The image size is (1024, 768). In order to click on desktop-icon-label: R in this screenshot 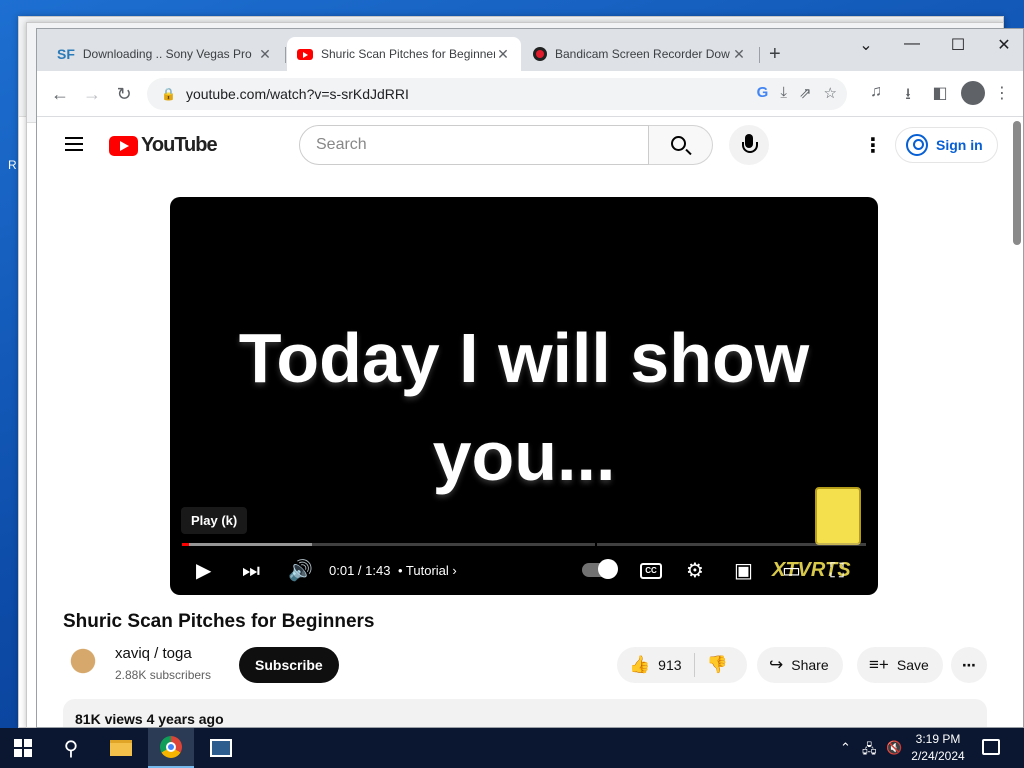, I will do `click(12, 165)`.